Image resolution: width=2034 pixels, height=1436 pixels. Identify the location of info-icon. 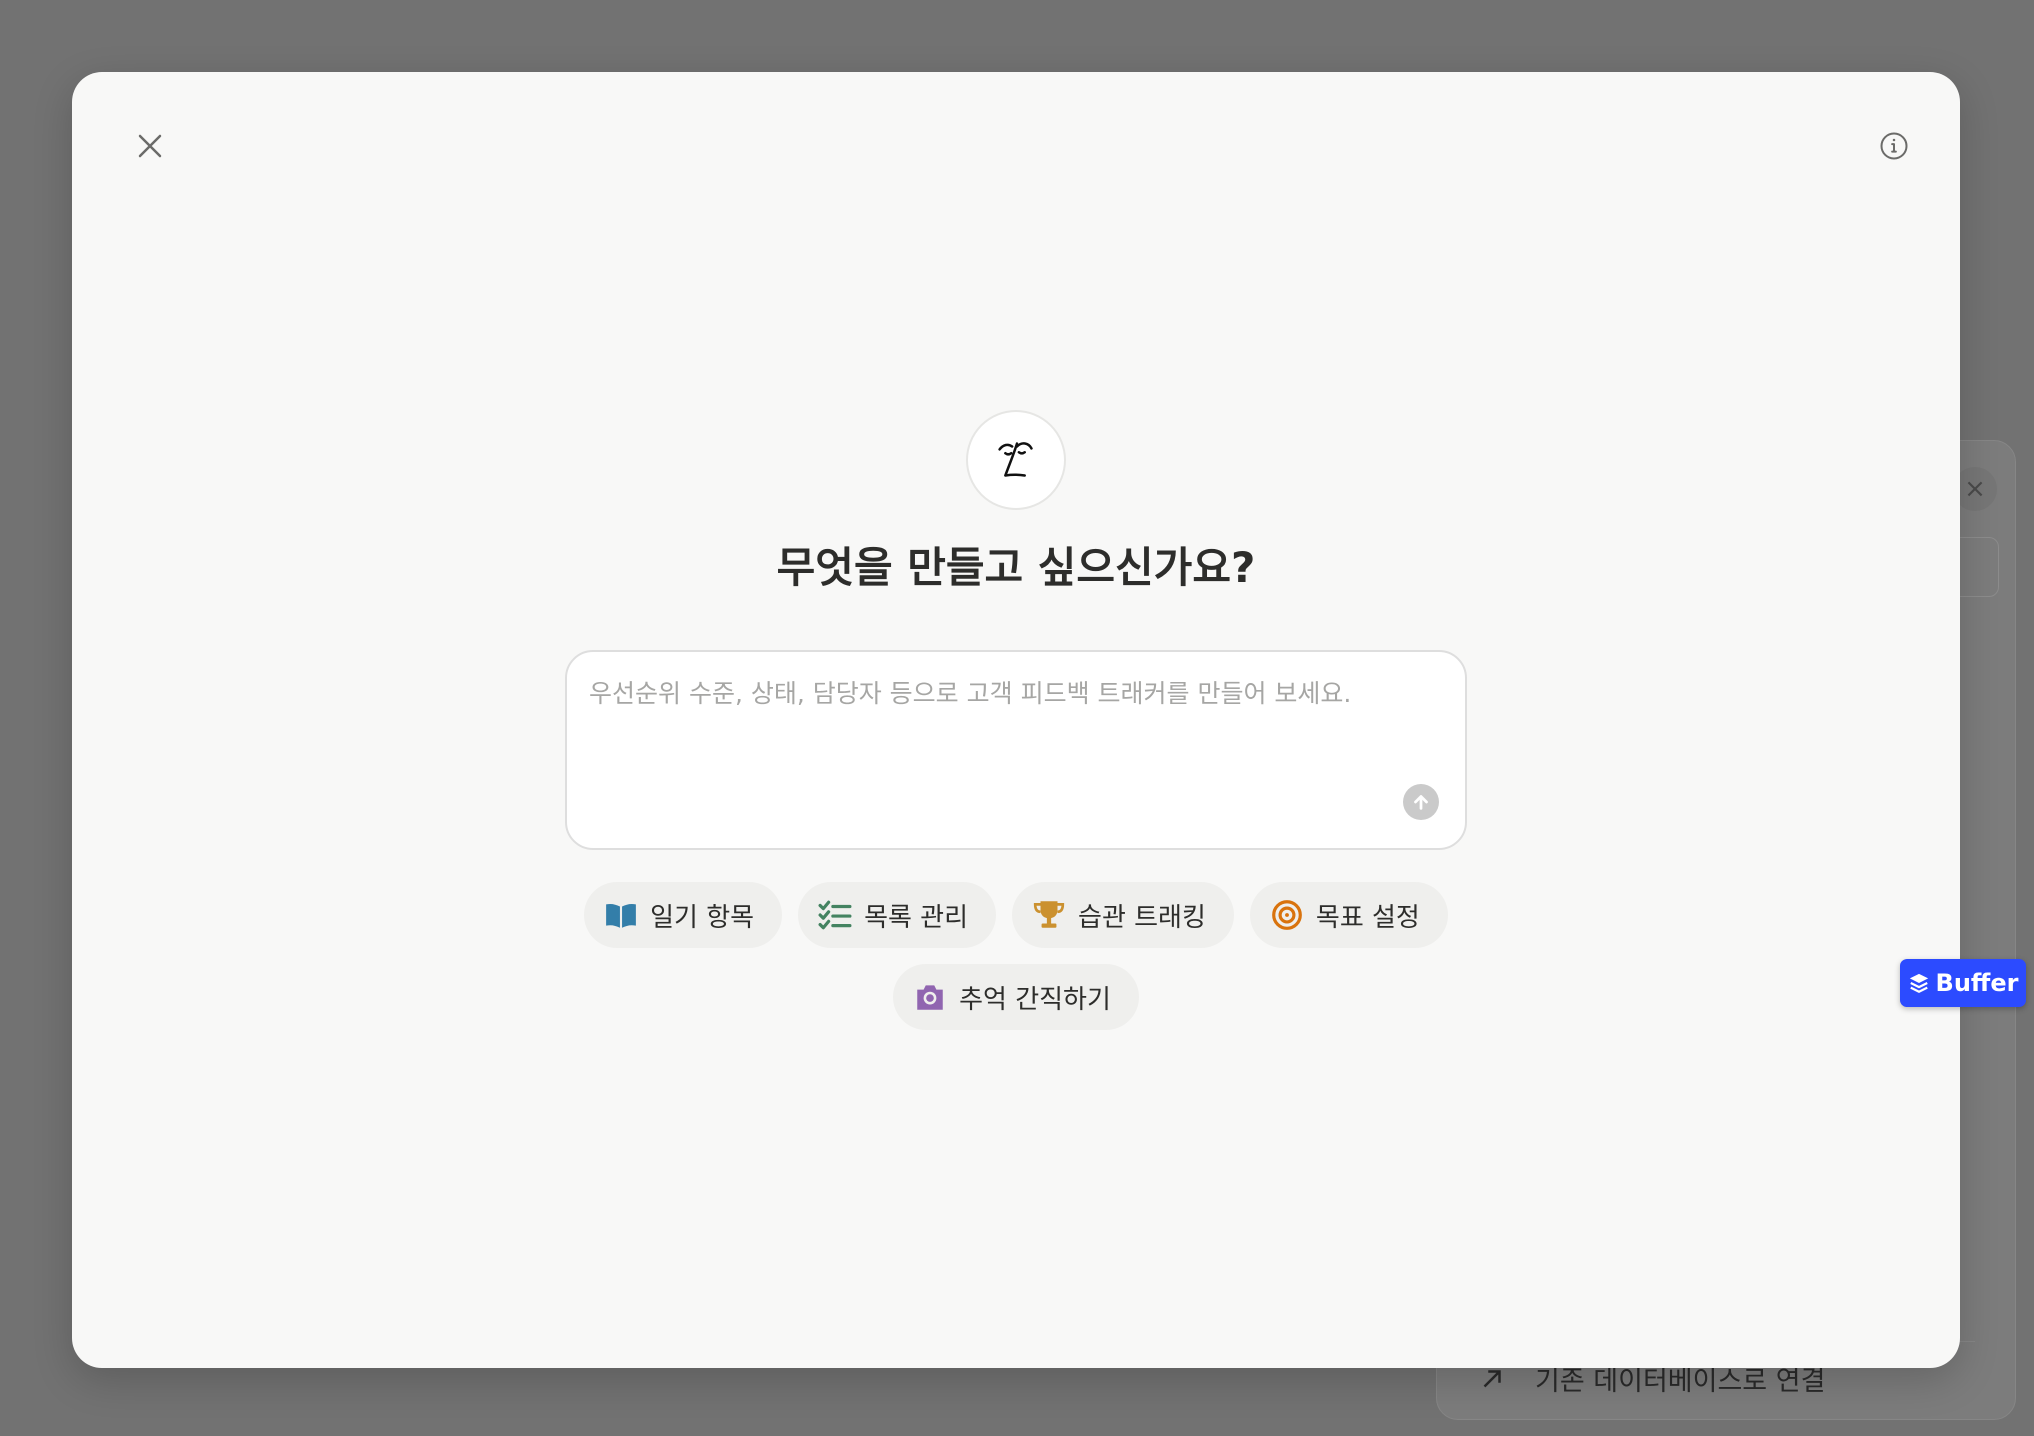
(1894, 146).